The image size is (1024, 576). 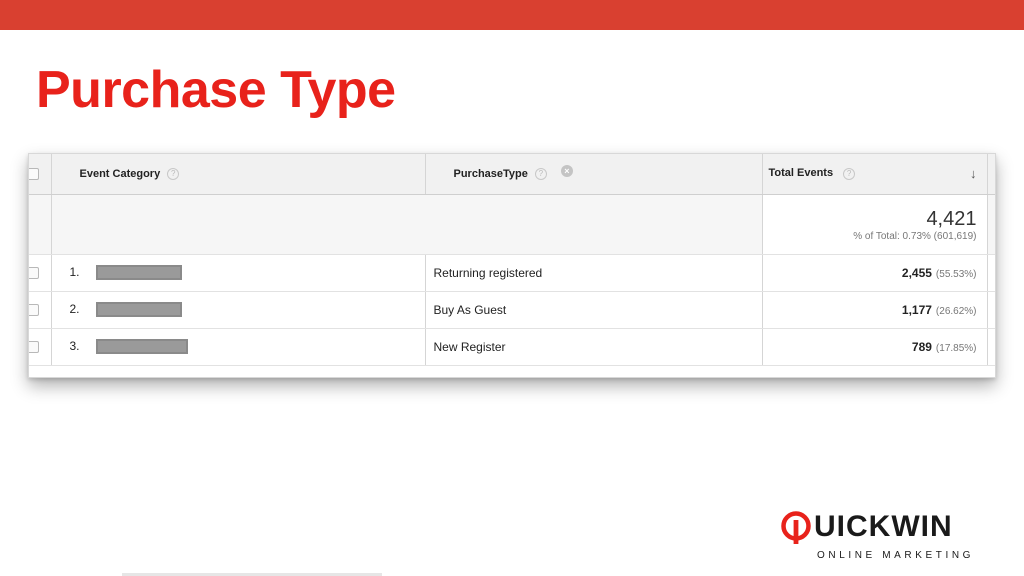 I want to click on row-index: 3., so click(x=74, y=345).